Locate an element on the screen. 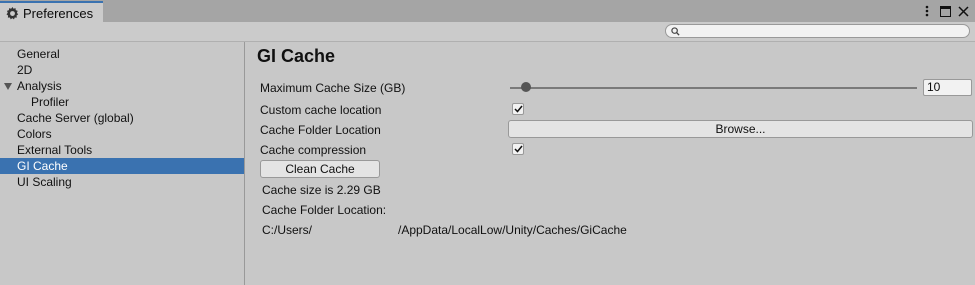 The width and height of the screenshot is (975, 285). custom-cache-location-checkbox is located at coordinates (518, 109).